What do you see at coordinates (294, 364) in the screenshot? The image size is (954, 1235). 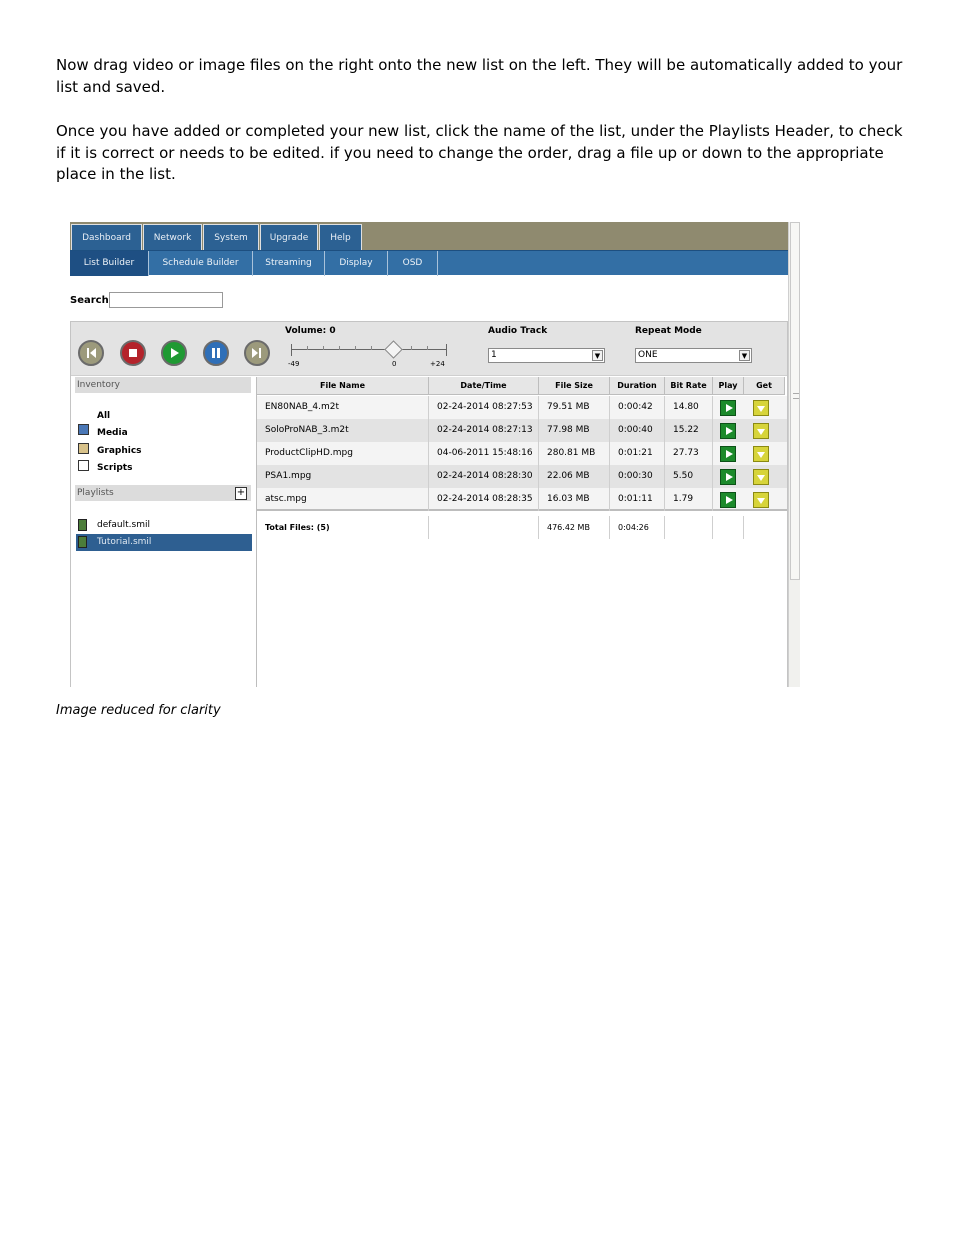 I see `slider-min: -49` at bounding box center [294, 364].